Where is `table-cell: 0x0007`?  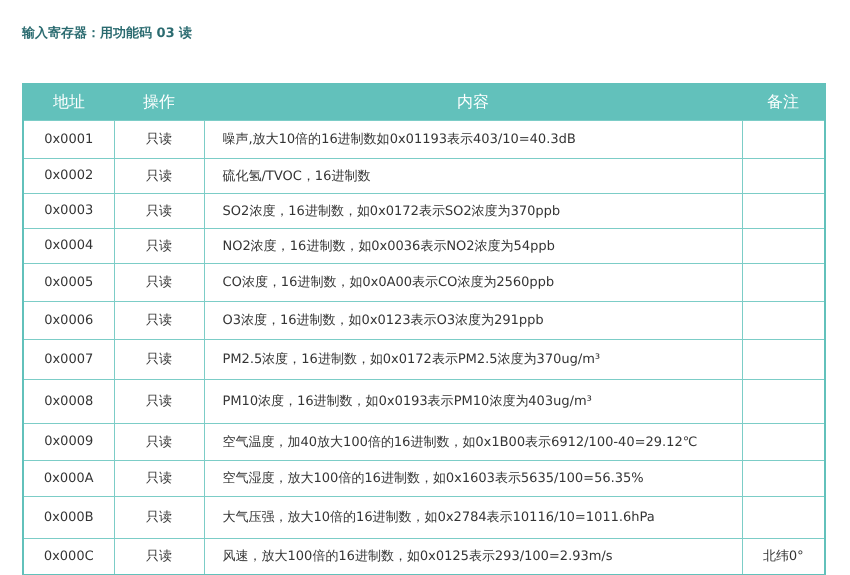 table-cell: 0x0007 is located at coordinates (68, 359).